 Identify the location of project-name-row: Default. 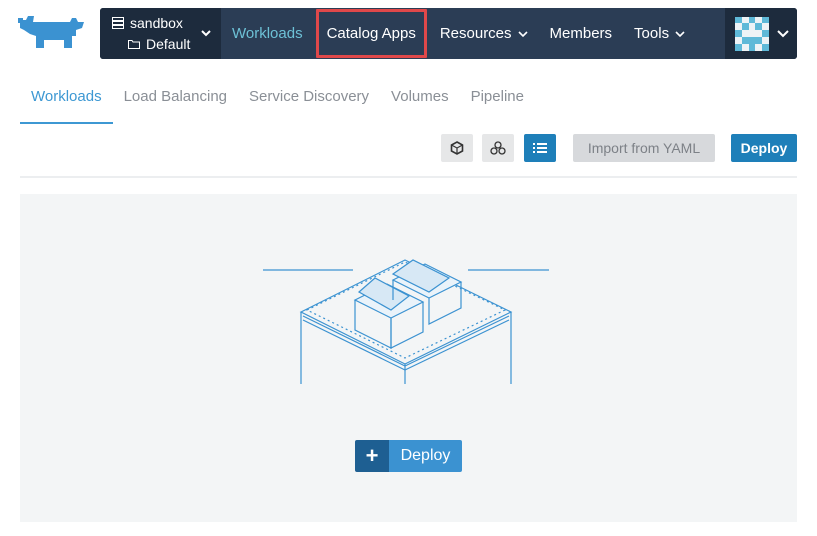
(159, 44).